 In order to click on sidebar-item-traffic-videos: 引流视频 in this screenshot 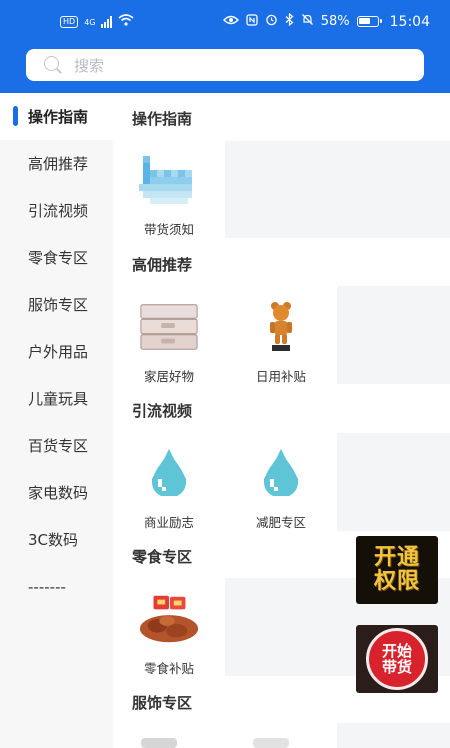, I will do `click(56, 210)`.